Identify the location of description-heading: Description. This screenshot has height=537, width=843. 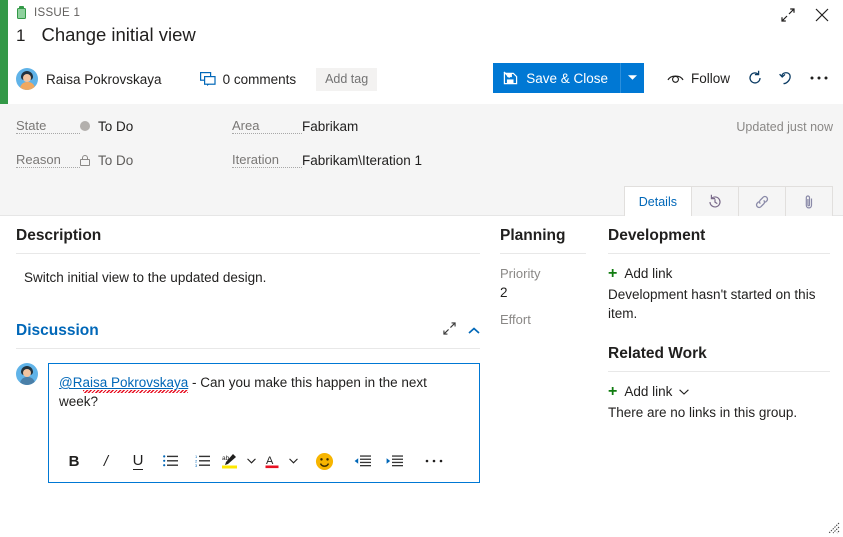
(248, 240).